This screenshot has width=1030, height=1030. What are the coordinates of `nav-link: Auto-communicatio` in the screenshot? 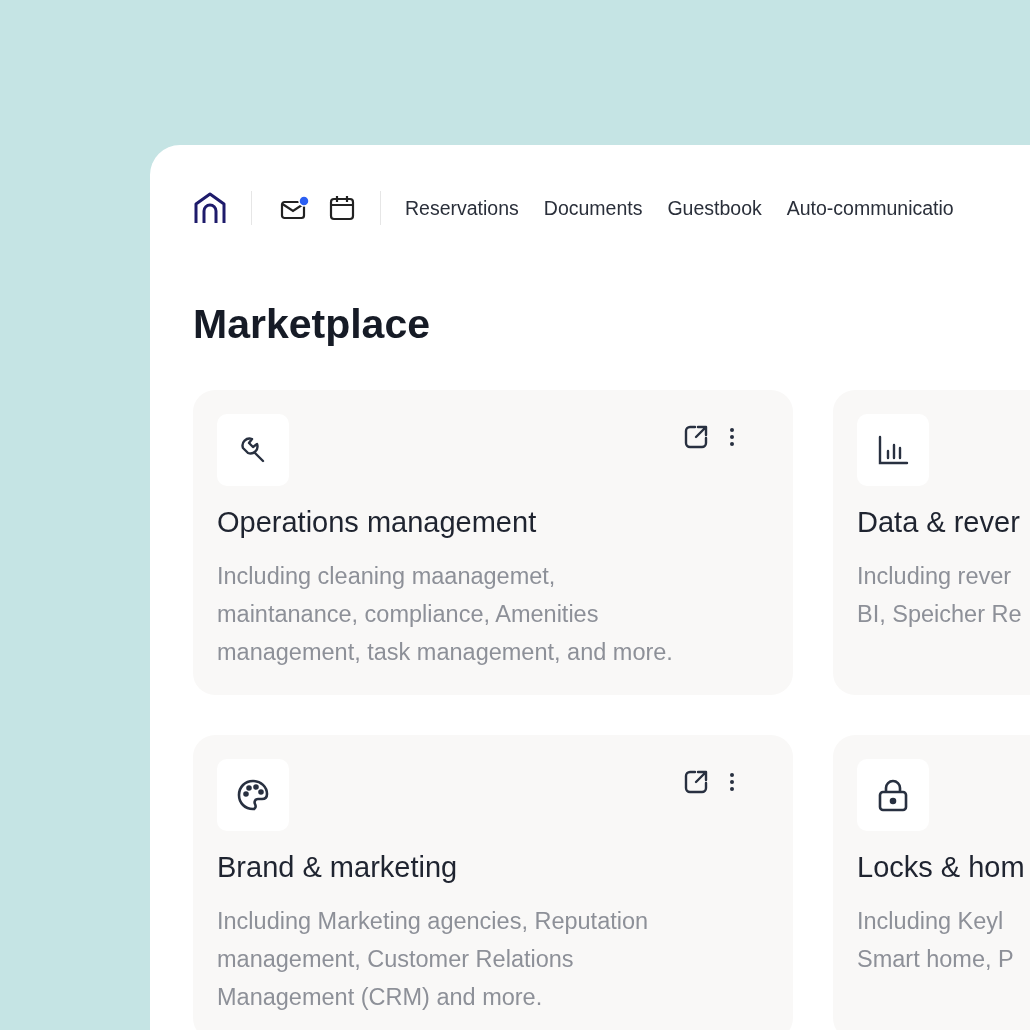 It's located at (870, 208).